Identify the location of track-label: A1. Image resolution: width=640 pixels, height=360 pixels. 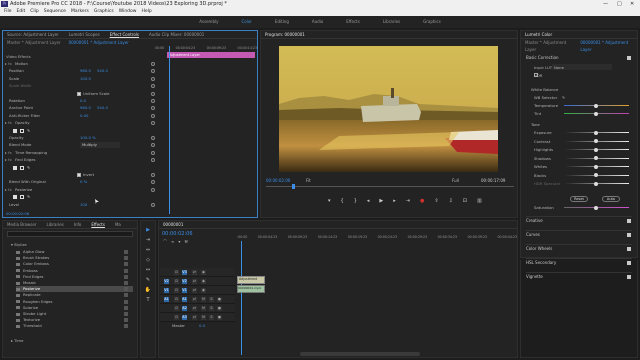
(184, 299).